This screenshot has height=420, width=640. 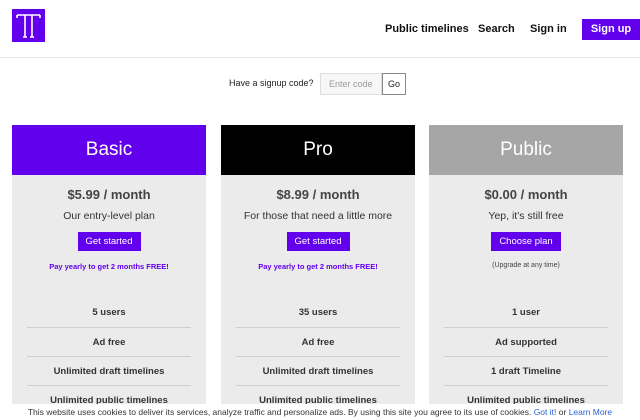 I want to click on cookie-learn-more-link: Learn More, so click(x=590, y=412).